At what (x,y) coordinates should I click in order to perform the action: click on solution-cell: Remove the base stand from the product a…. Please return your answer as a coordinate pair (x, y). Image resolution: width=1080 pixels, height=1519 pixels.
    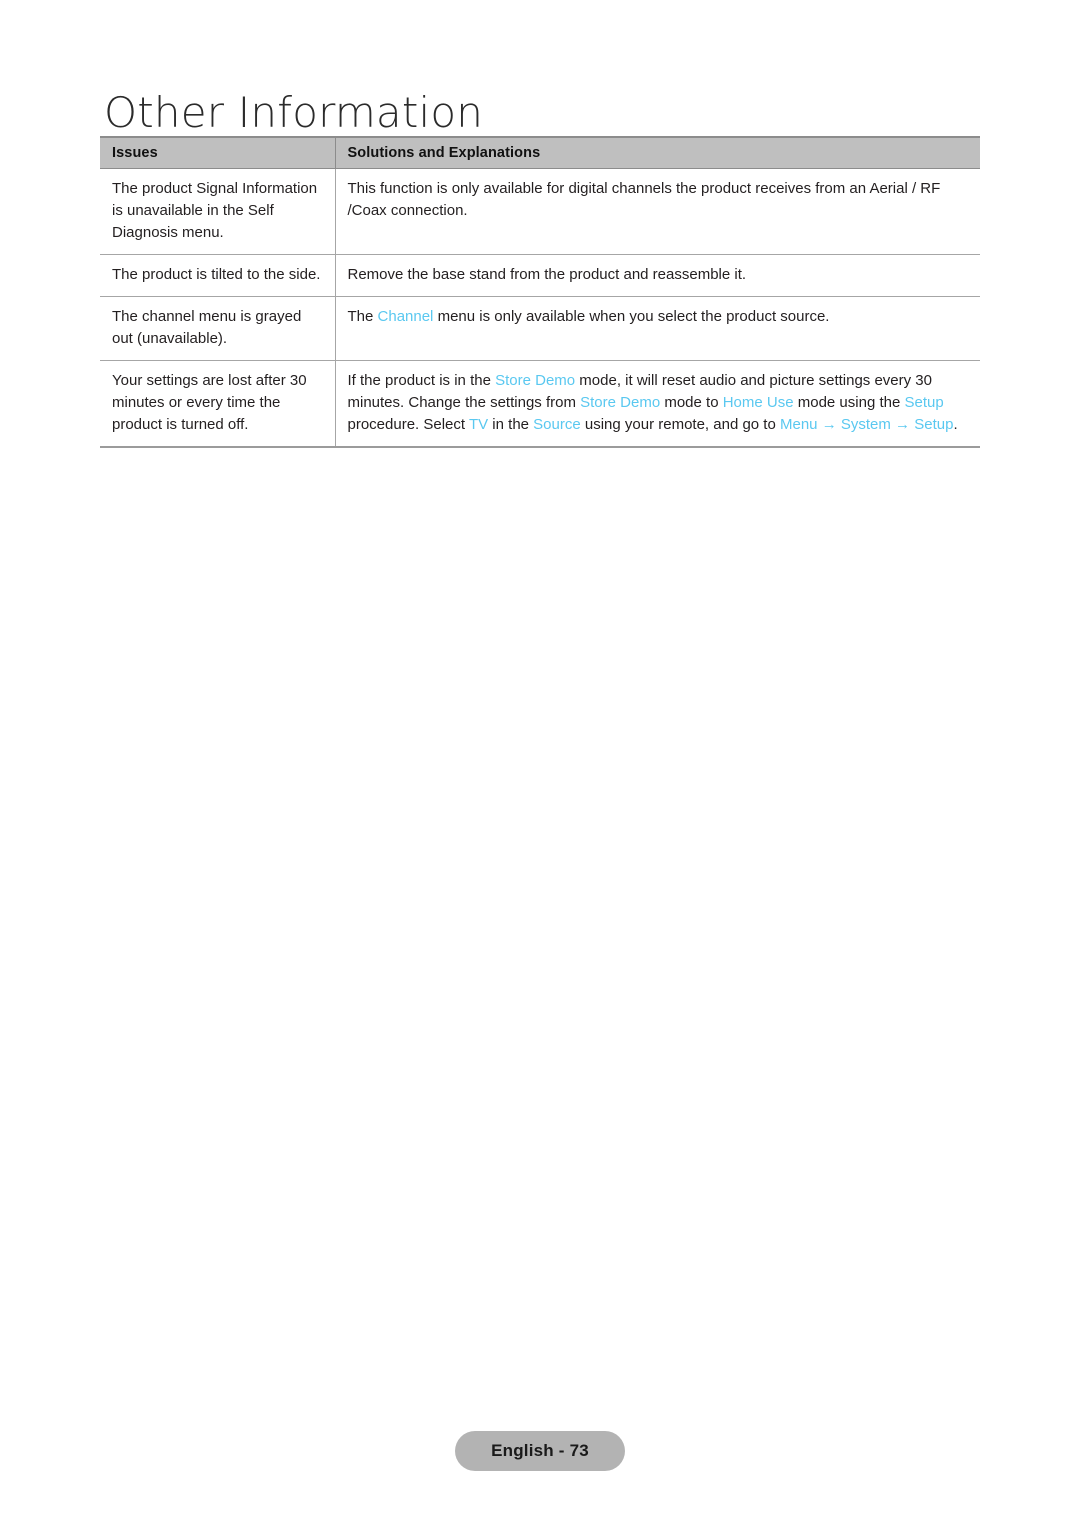
    Looking at the image, I should click on (657, 276).